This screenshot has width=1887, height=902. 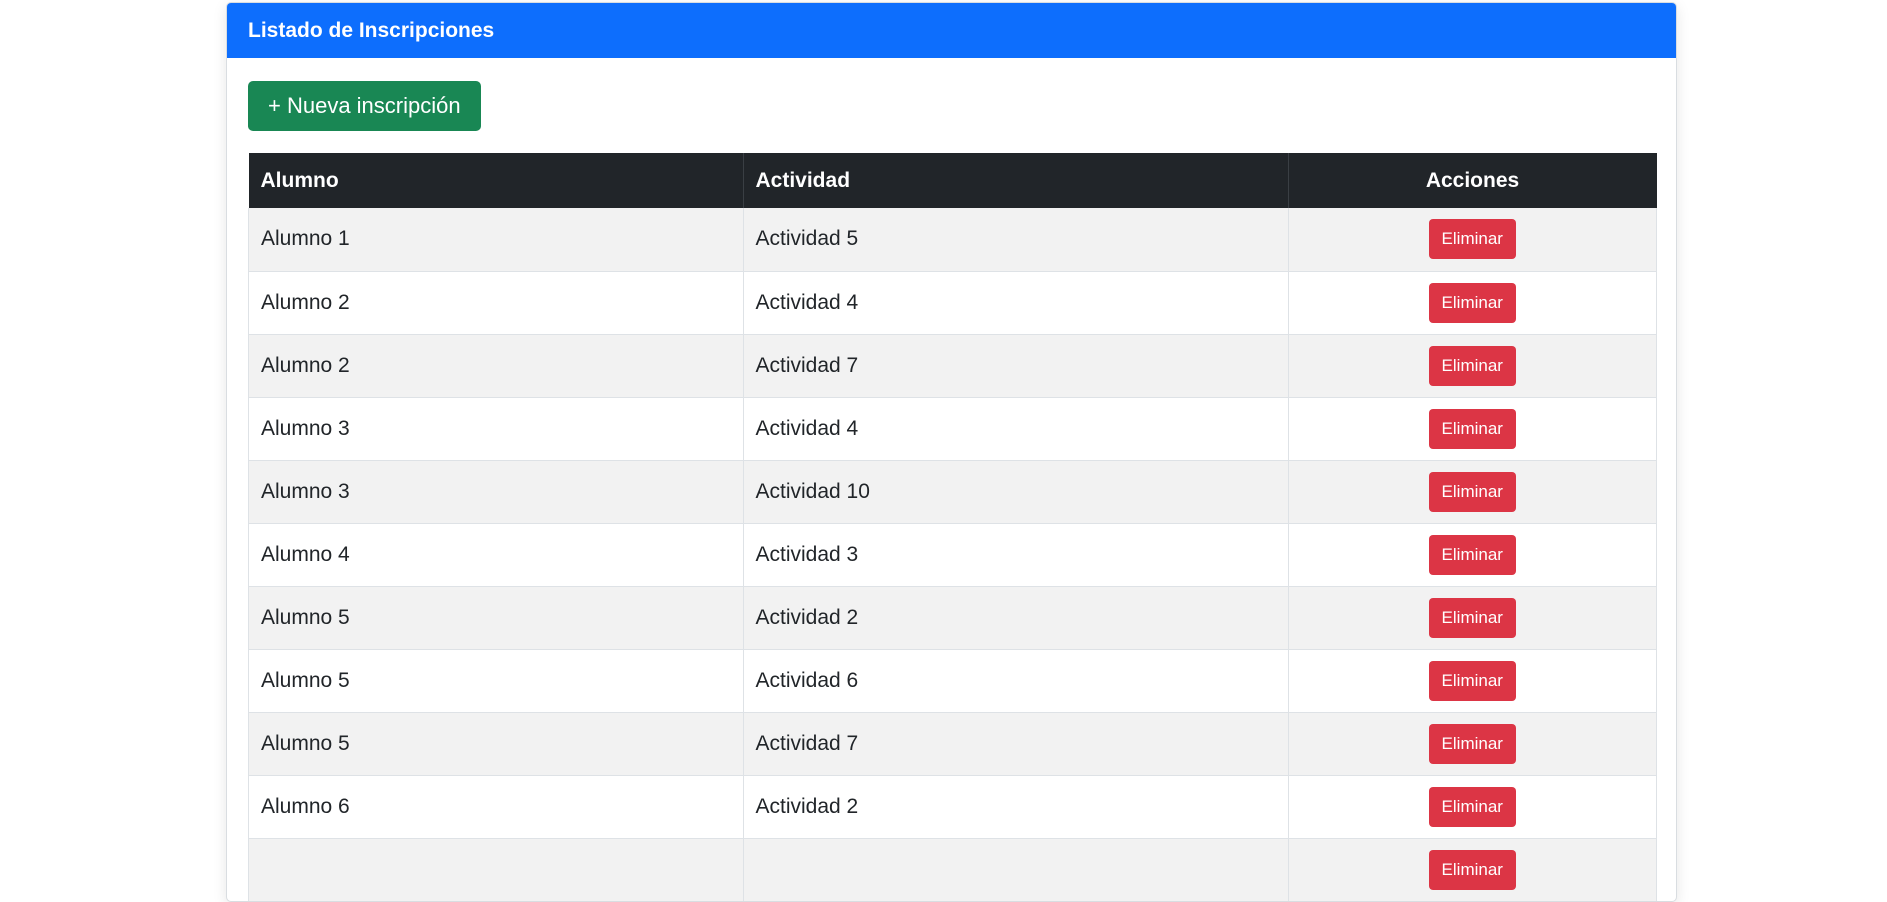 What do you see at coordinates (1016, 869) in the screenshot?
I see `cell-actividad` at bounding box center [1016, 869].